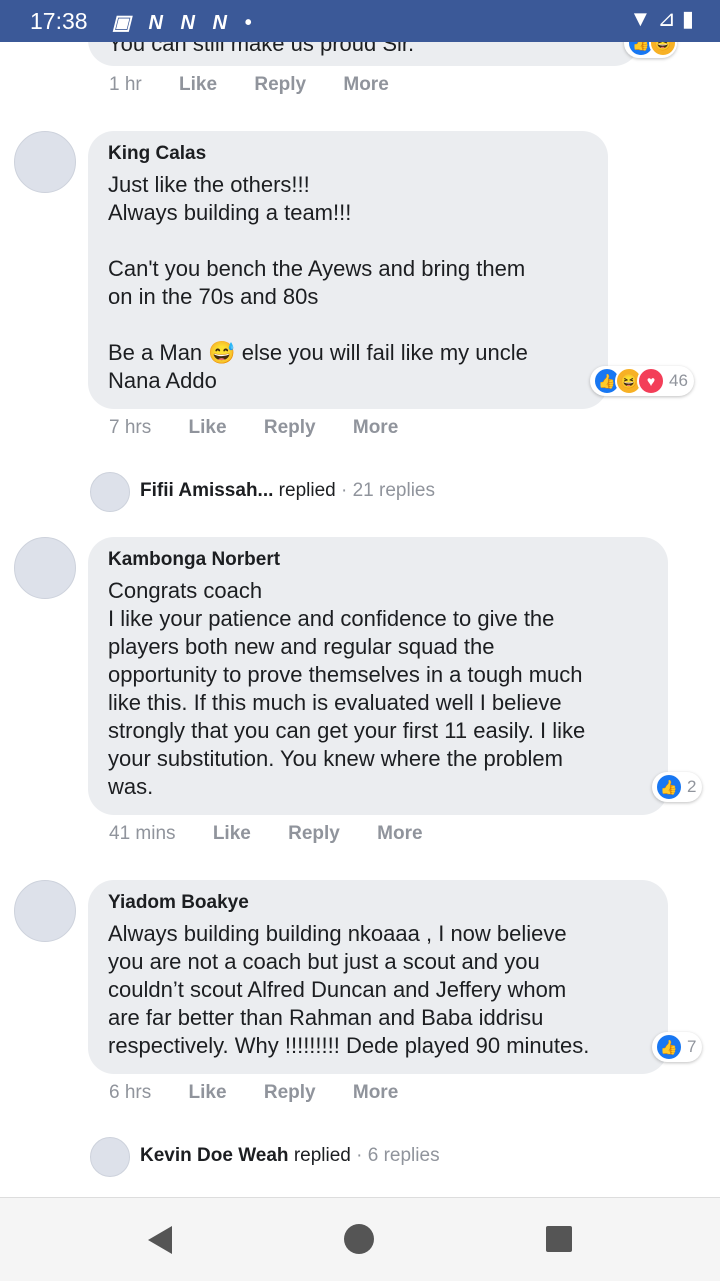 Image resolution: width=720 pixels, height=1281 pixels. Describe the element at coordinates (290, 1156) in the screenshot. I see `view-replies-link: Kevin Doe Weah replied · 6 replies` at that location.